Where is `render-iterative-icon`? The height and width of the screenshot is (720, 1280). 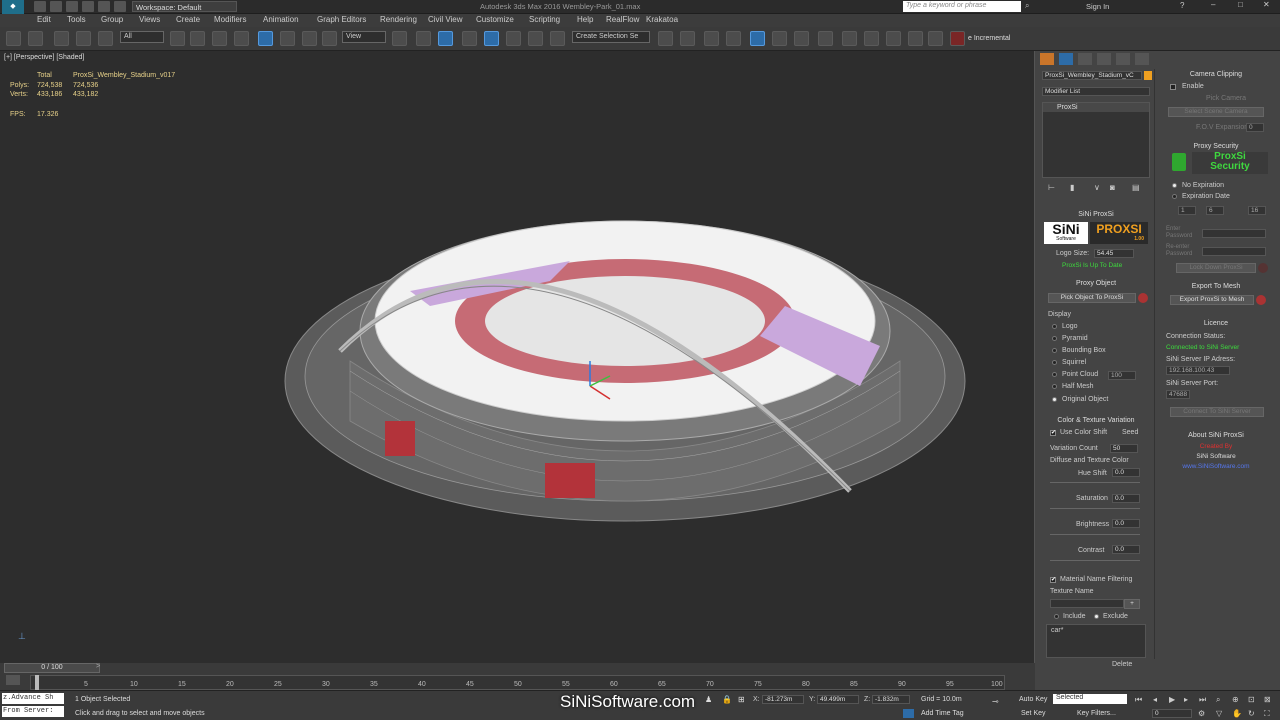 render-iterative-icon is located at coordinates (915, 38).